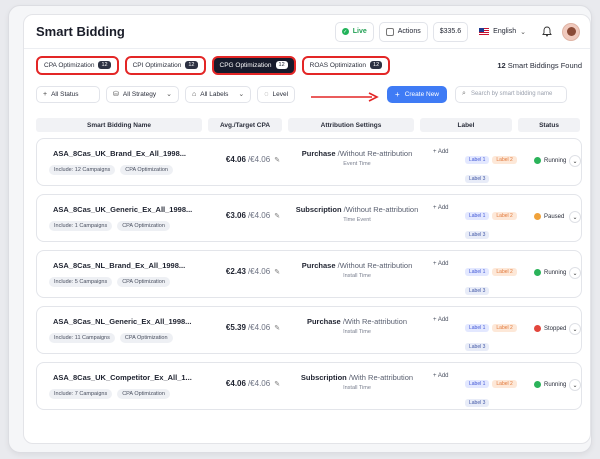 This screenshot has height=459, width=600. I want to click on labels-filter: ⌂ All Labels ⌄, so click(218, 94).